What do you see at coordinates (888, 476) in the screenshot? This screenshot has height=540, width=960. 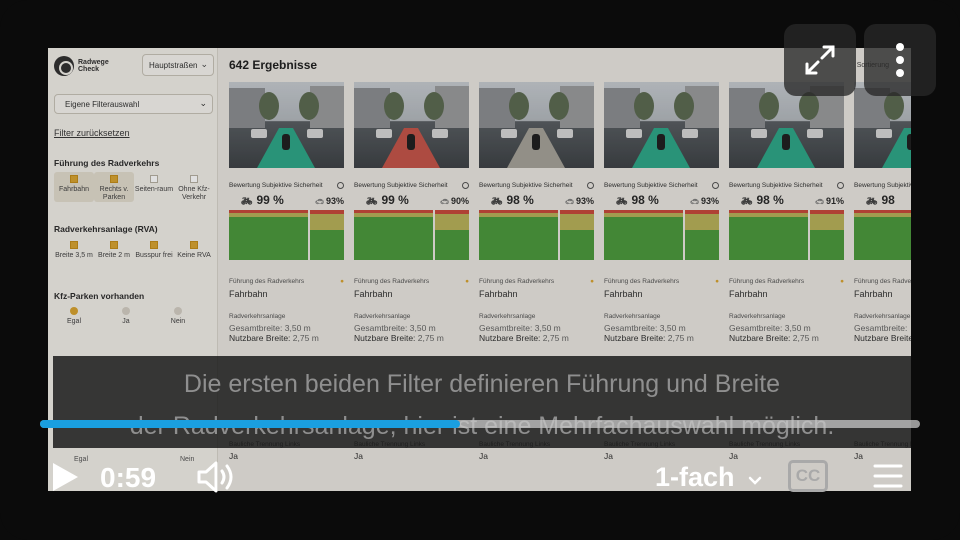 I see `chapters-menu-icon` at bounding box center [888, 476].